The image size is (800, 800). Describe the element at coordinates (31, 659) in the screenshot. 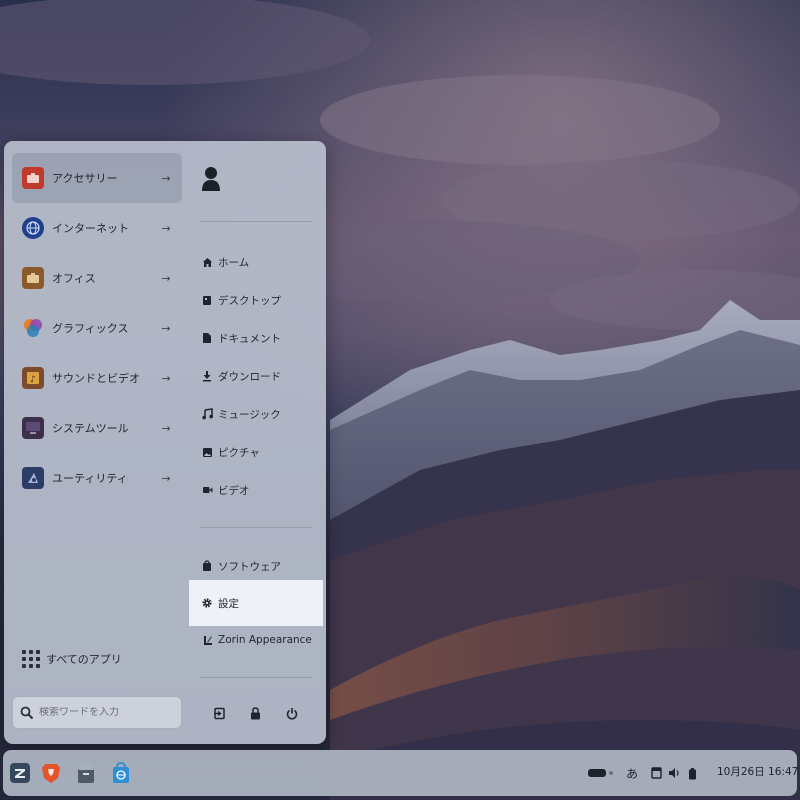

I see `grid-icon` at that location.